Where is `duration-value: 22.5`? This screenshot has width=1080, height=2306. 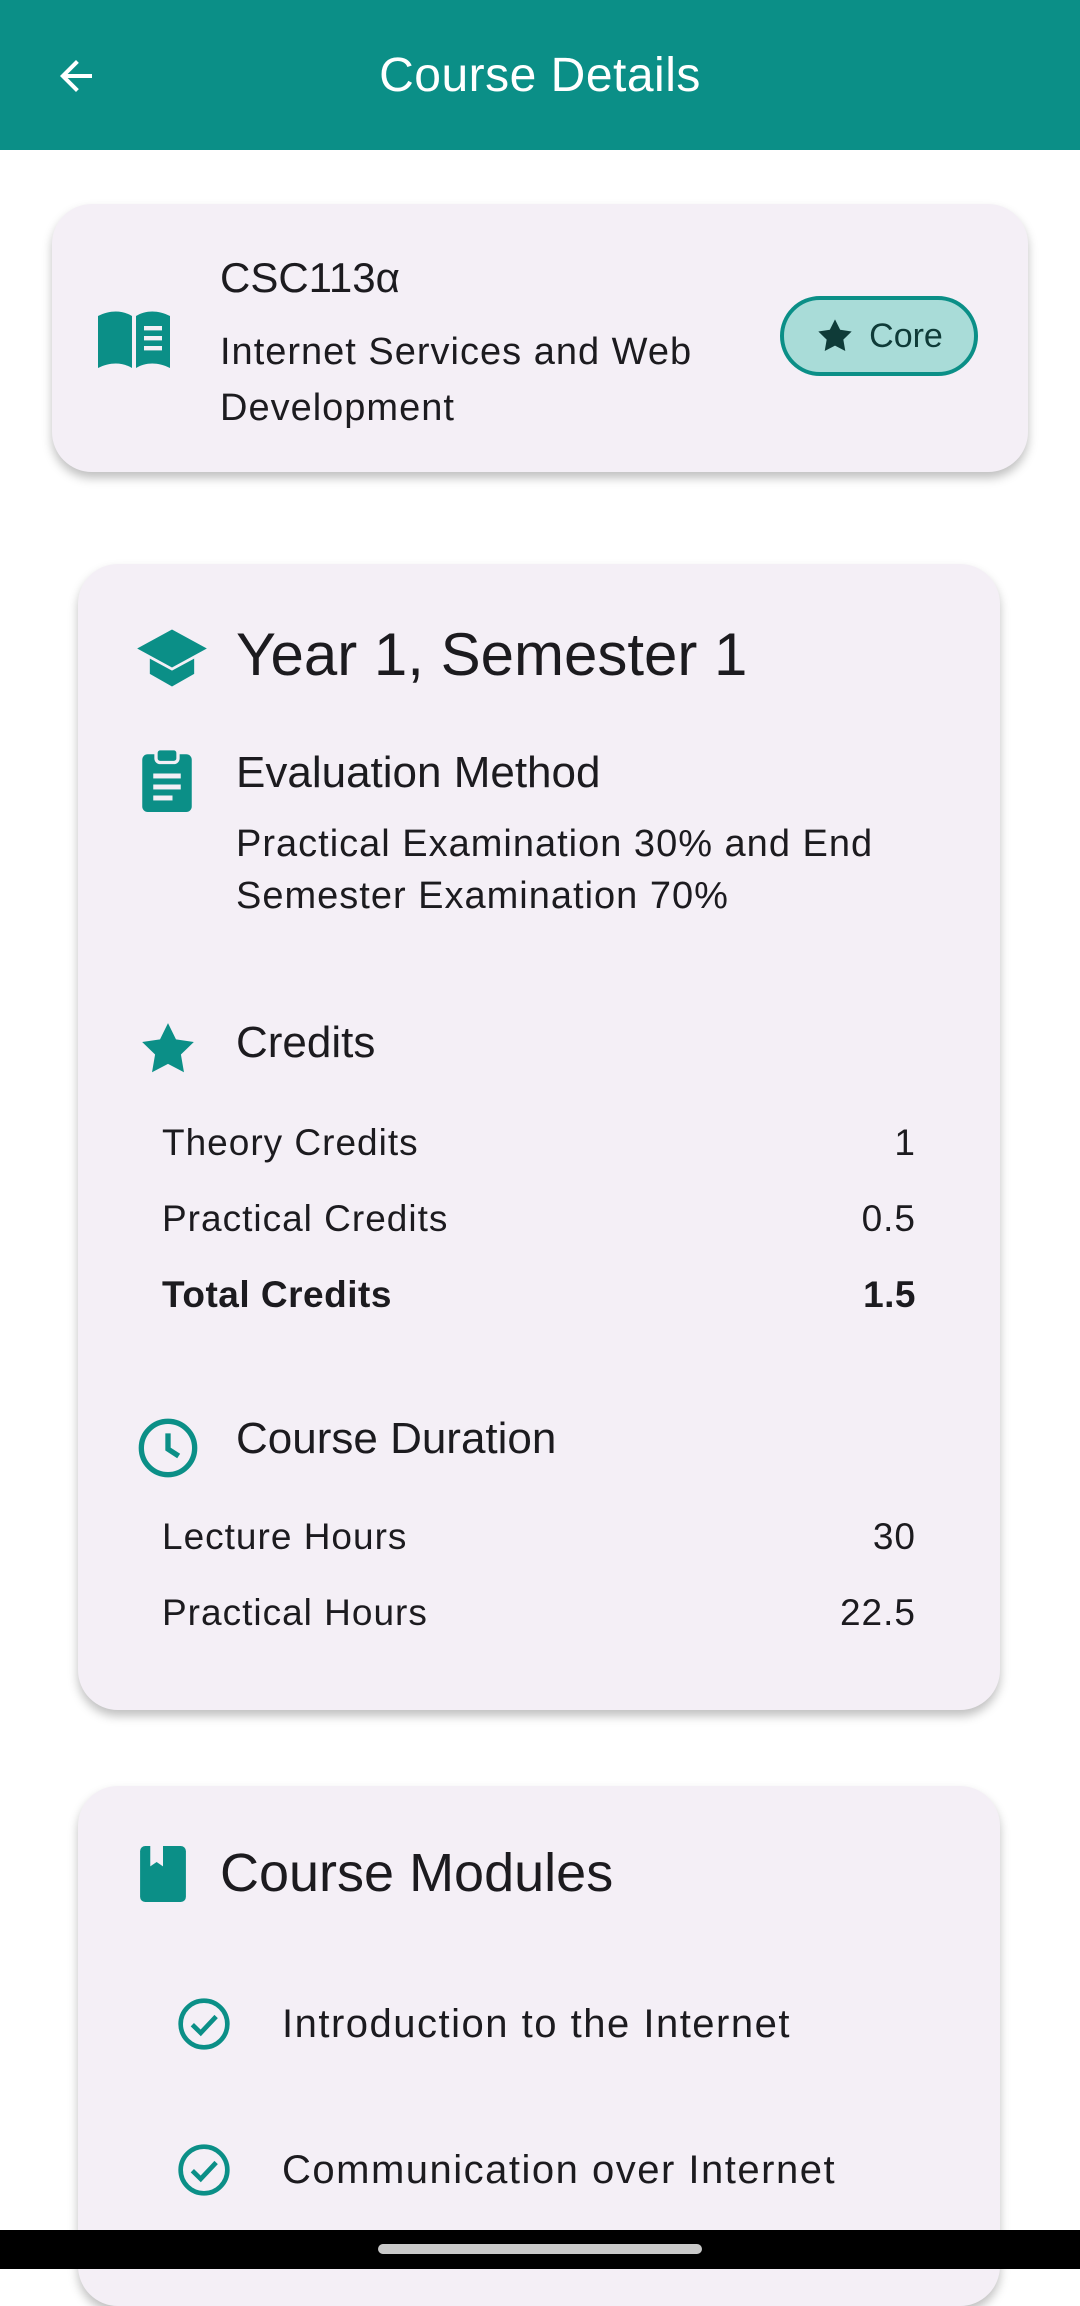 duration-value: 22.5 is located at coordinates (877, 1612).